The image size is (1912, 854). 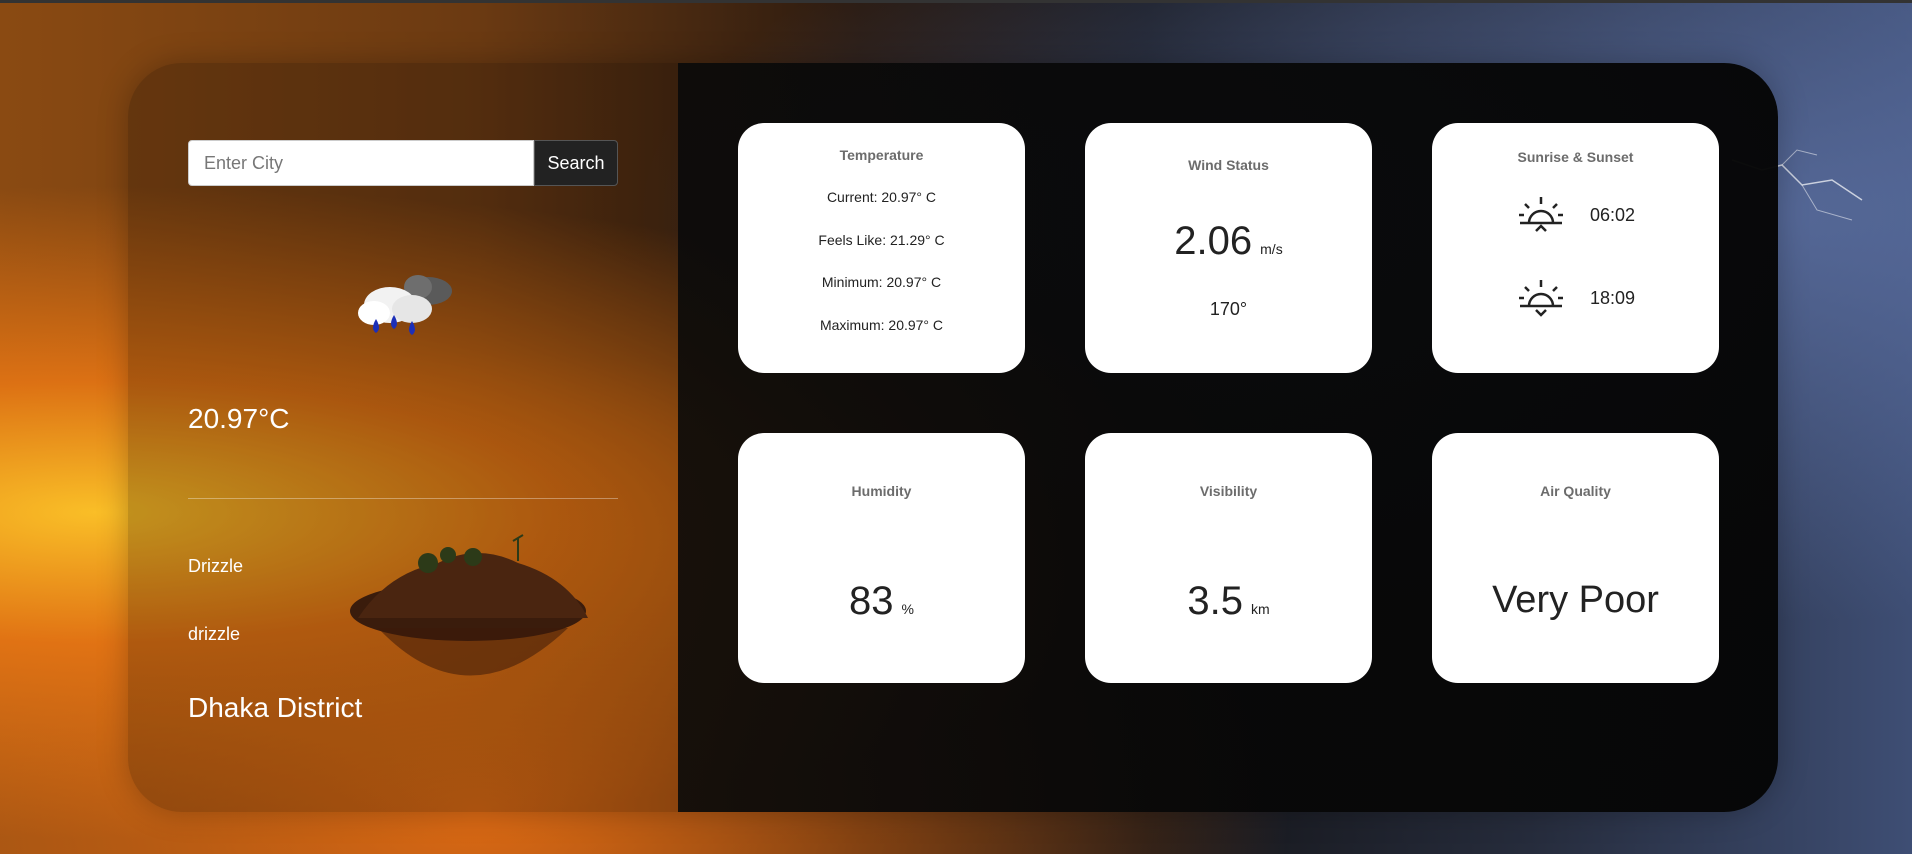 I want to click on humidity-reading: 83%, so click(x=881, y=601).